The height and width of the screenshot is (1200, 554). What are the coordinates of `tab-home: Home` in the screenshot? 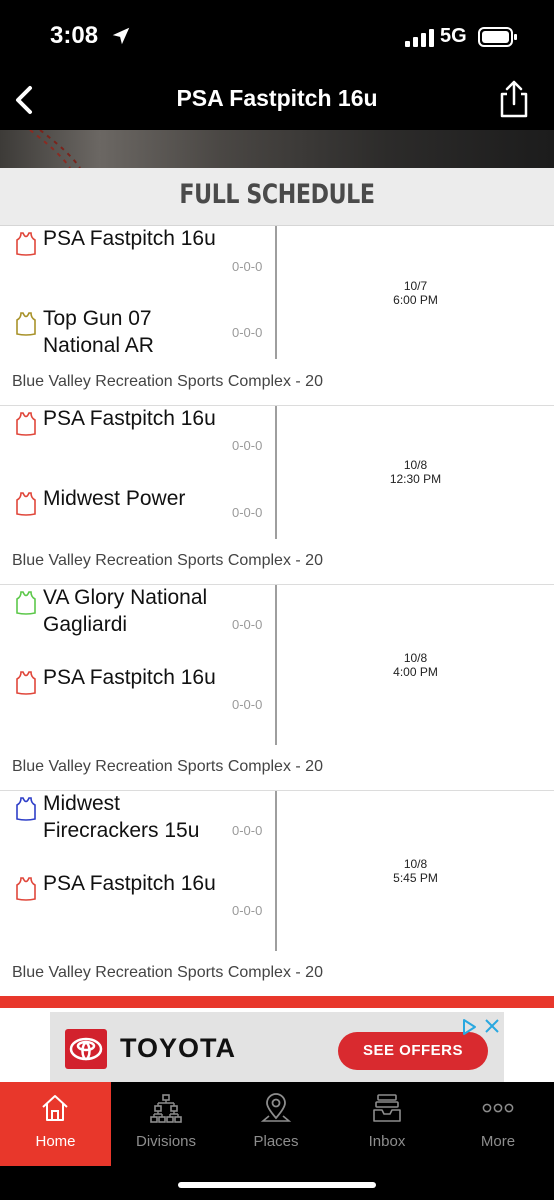 It's located at (55, 1124).